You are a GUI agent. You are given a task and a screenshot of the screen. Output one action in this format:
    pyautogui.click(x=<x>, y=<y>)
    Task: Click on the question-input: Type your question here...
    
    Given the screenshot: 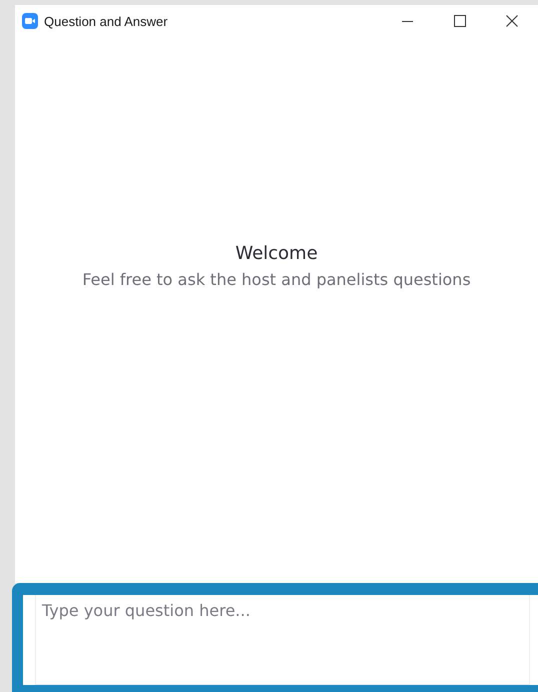 What is the action you would take?
    pyautogui.click(x=282, y=640)
    